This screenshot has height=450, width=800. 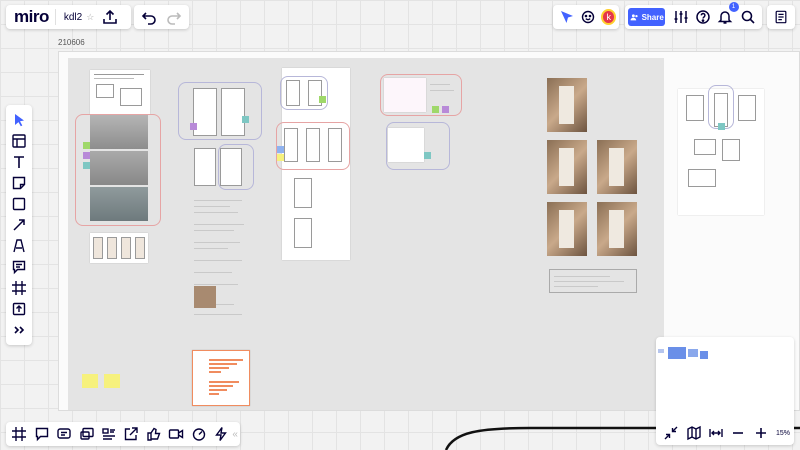 I want to click on share-label: Share, so click(x=652, y=17).